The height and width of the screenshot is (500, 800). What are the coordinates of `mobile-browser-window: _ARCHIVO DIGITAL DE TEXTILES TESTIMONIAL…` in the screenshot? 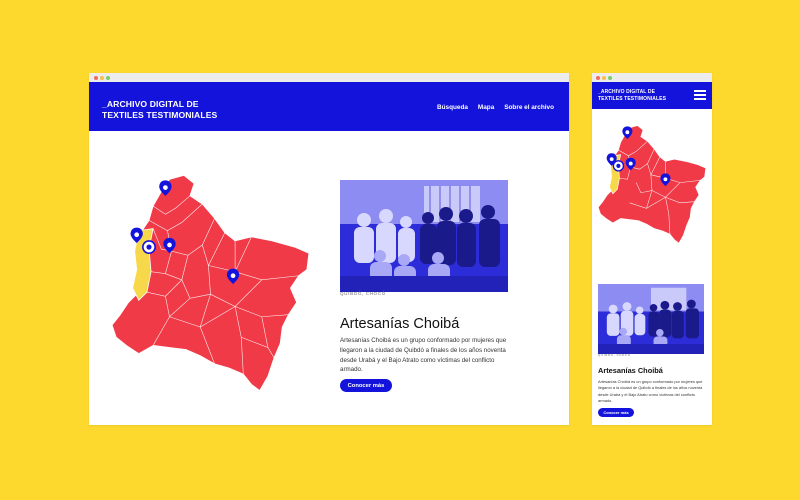 It's located at (652, 249).